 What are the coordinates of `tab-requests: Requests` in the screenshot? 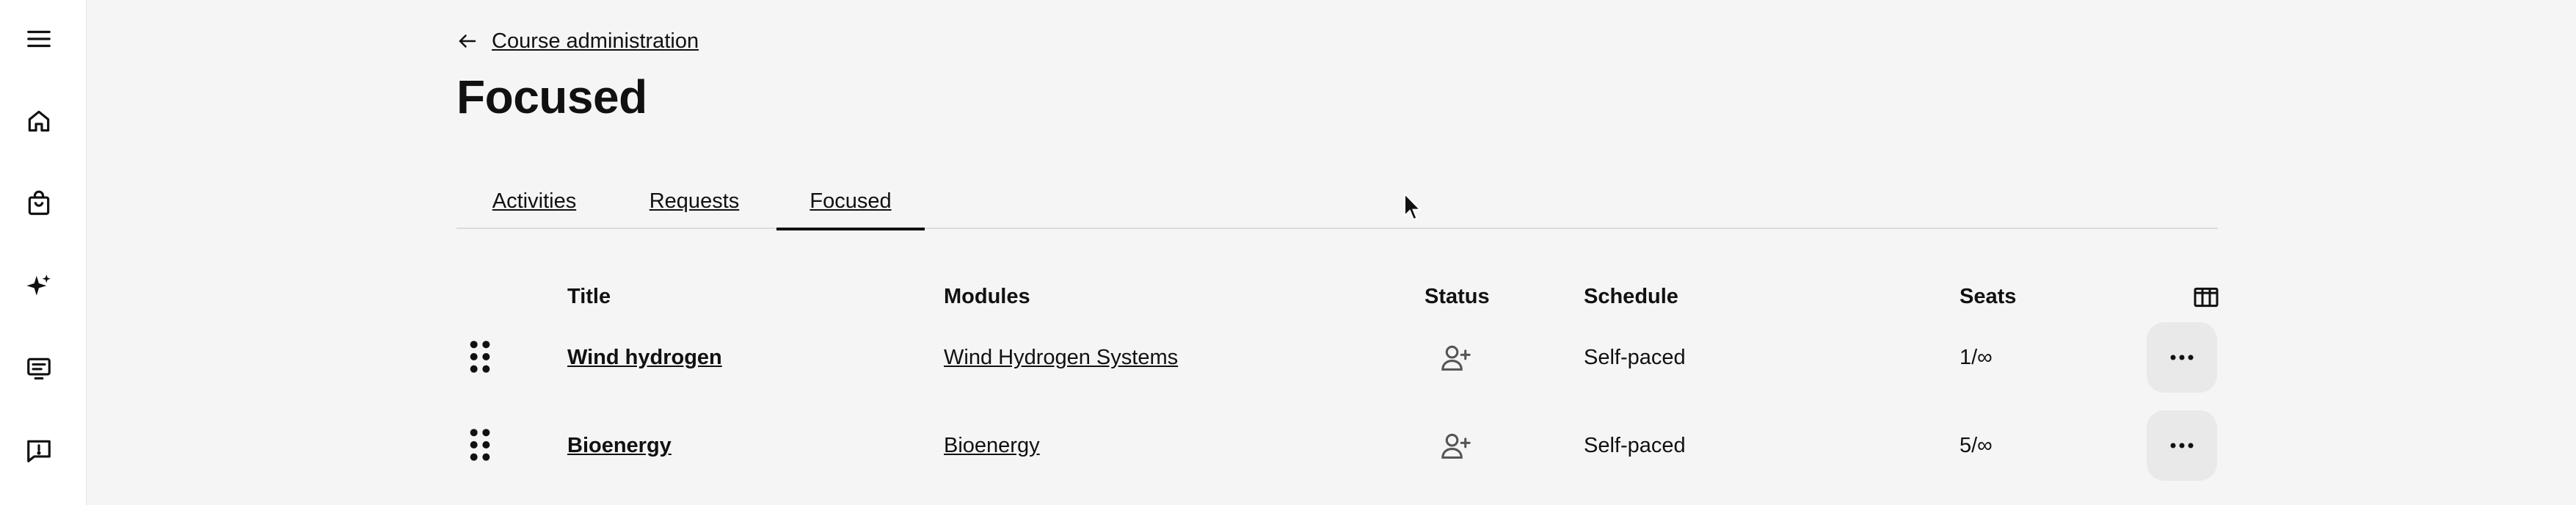 It's located at (694, 204).